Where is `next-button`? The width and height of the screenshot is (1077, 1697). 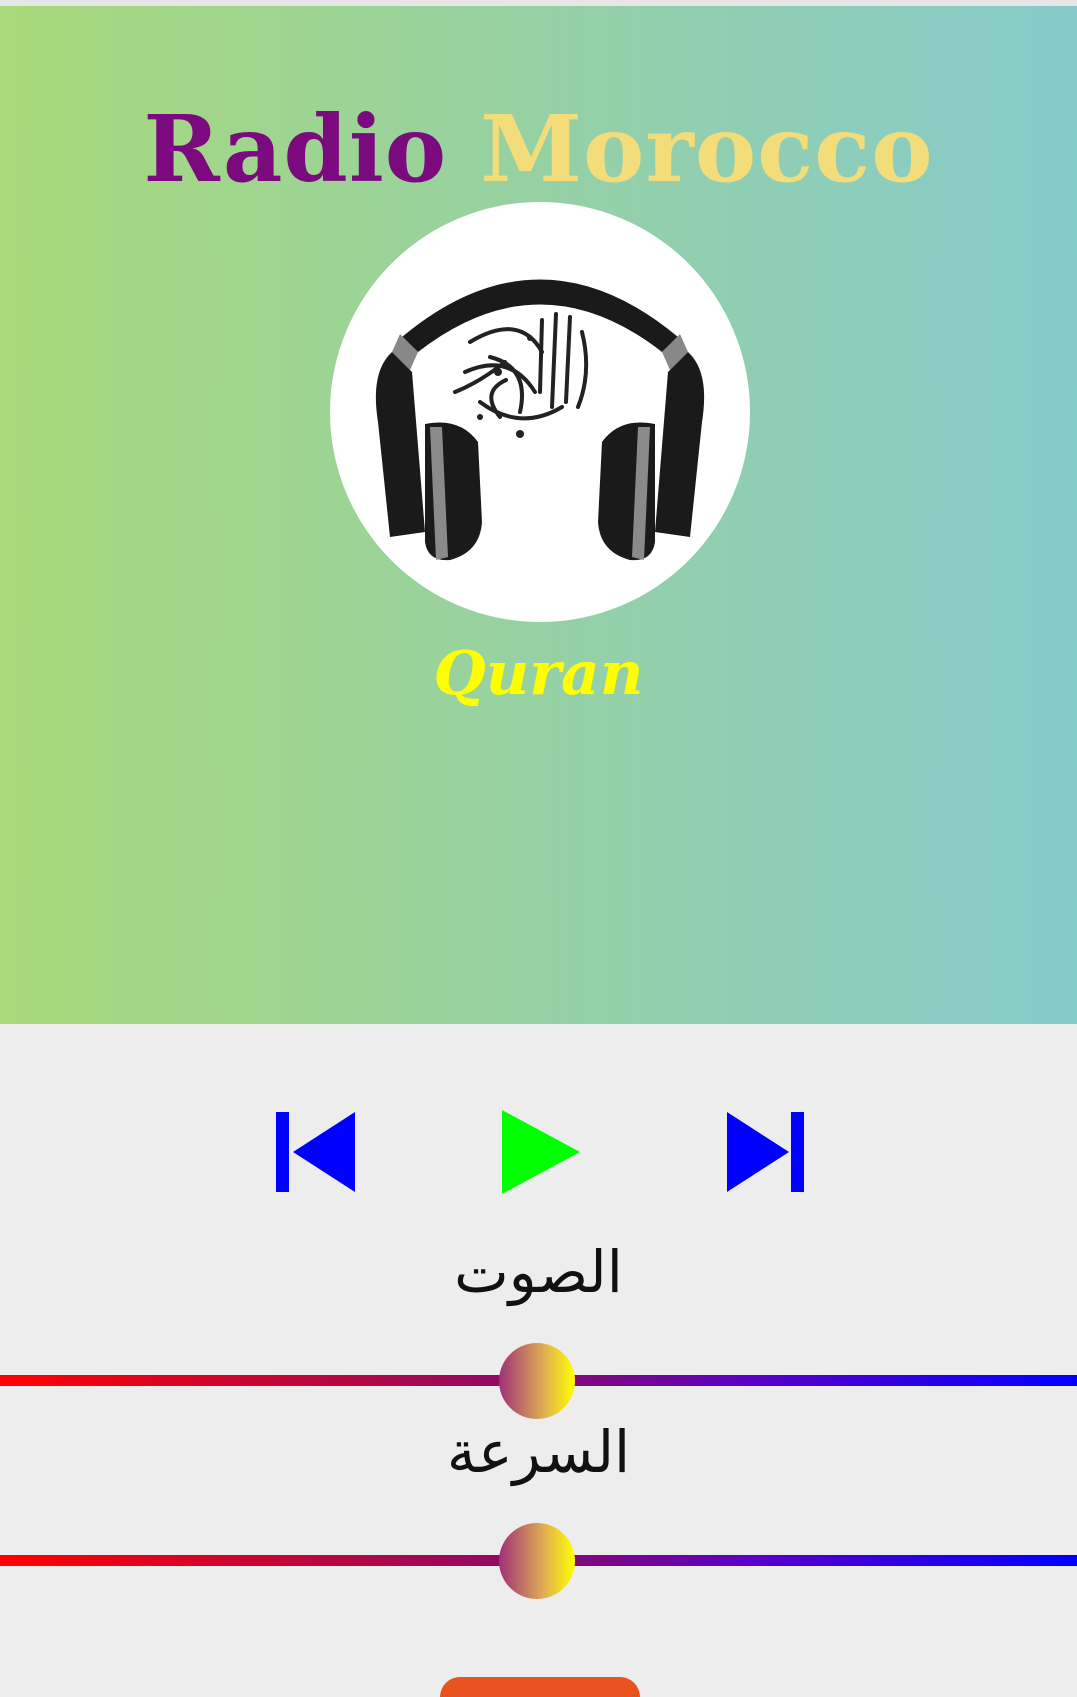
next-button is located at coordinates (765, 1154).